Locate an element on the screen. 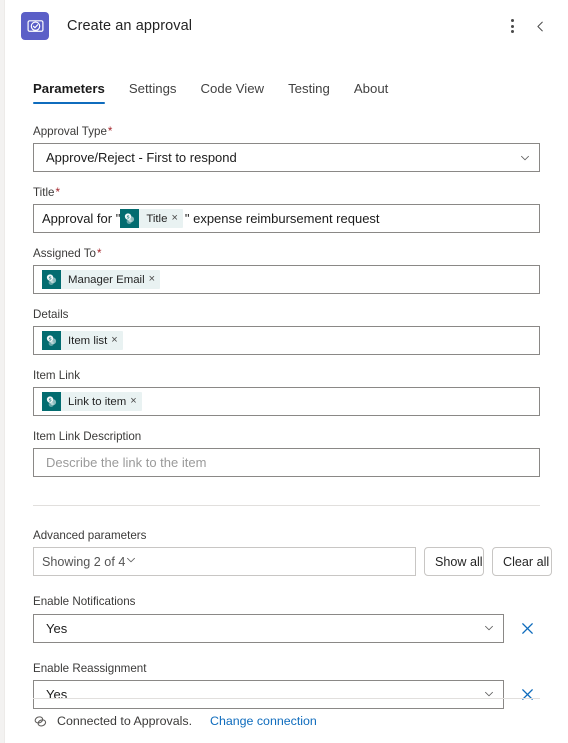  enable-notifications-field: Enable Notifications Yes is located at coordinates (268, 618).